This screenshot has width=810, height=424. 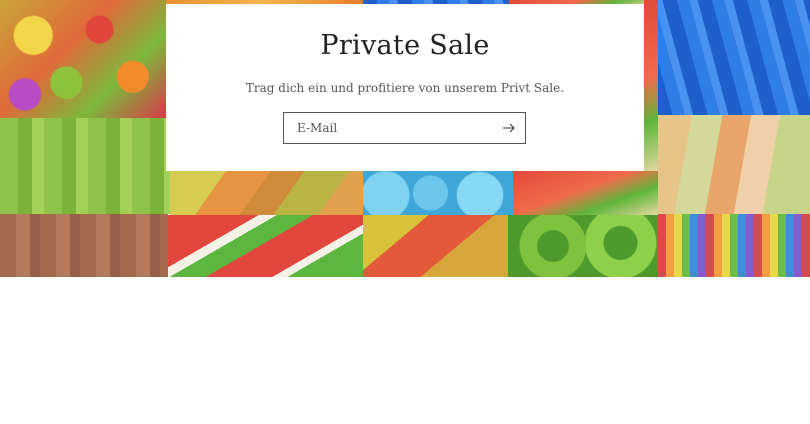 What do you see at coordinates (583, 246) in the screenshot?
I see `candy-tile-green-rings` at bounding box center [583, 246].